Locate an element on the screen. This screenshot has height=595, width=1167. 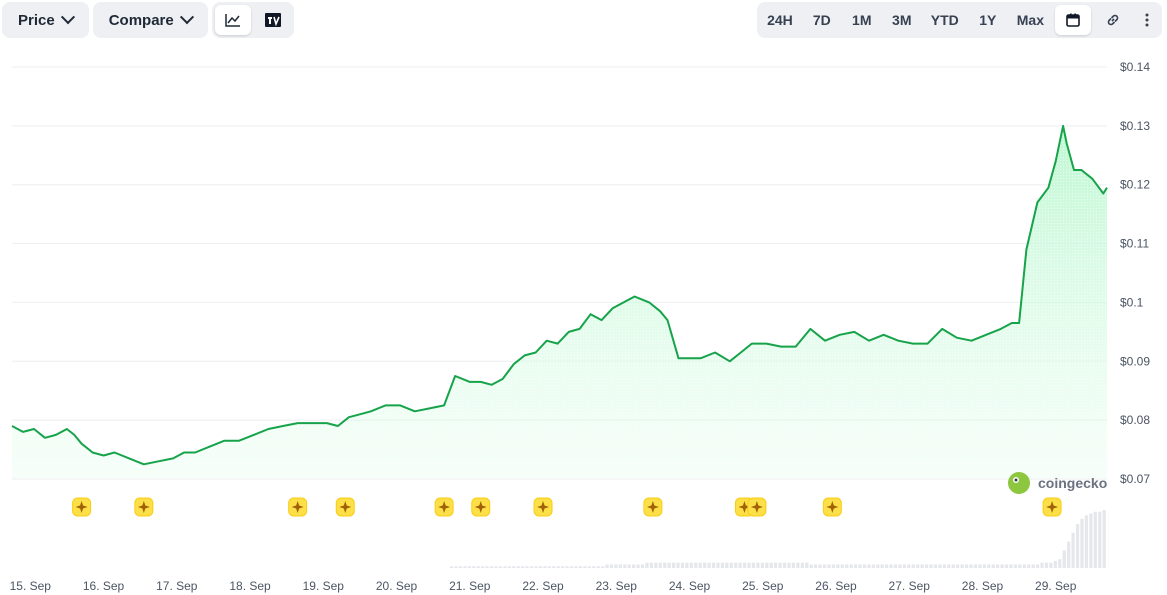
range-7d-button: 7D is located at coordinates (822, 20).